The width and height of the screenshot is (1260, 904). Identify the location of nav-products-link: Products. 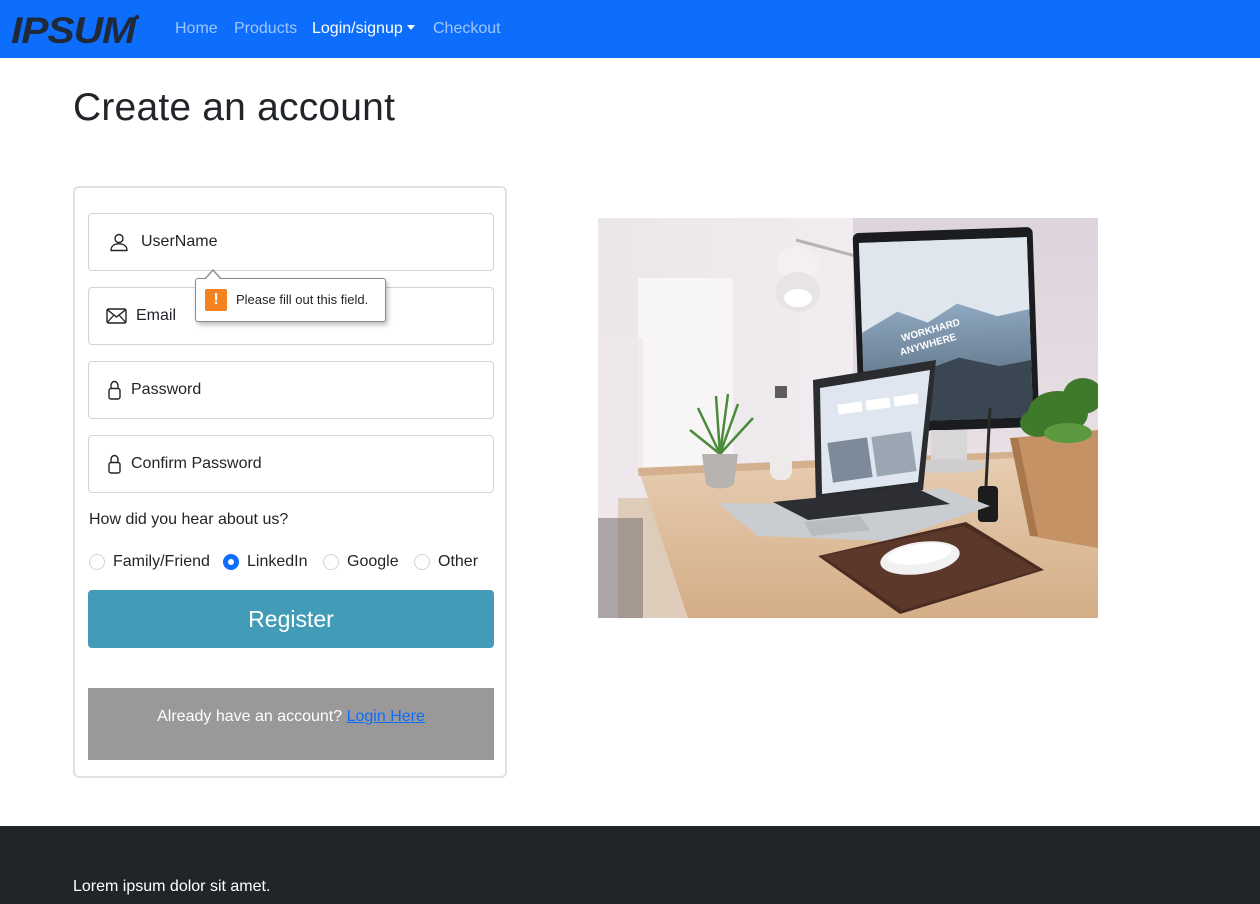
(265, 29).